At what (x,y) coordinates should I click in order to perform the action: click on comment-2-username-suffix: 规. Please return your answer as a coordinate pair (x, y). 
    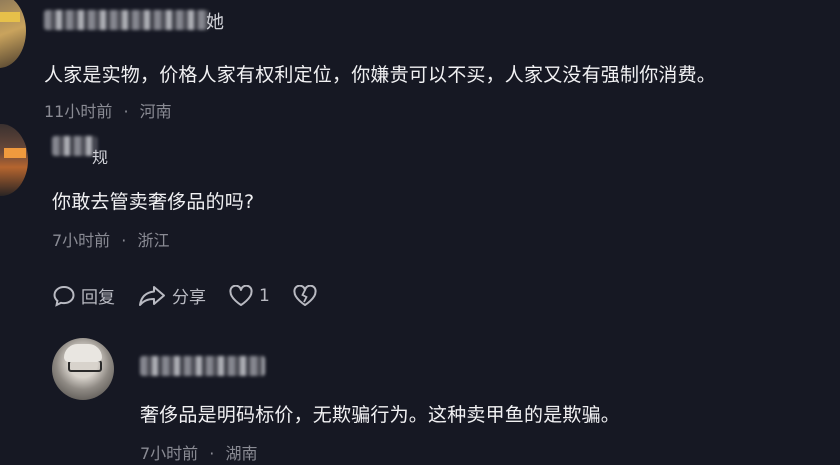
    Looking at the image, I should click on (100, 157).